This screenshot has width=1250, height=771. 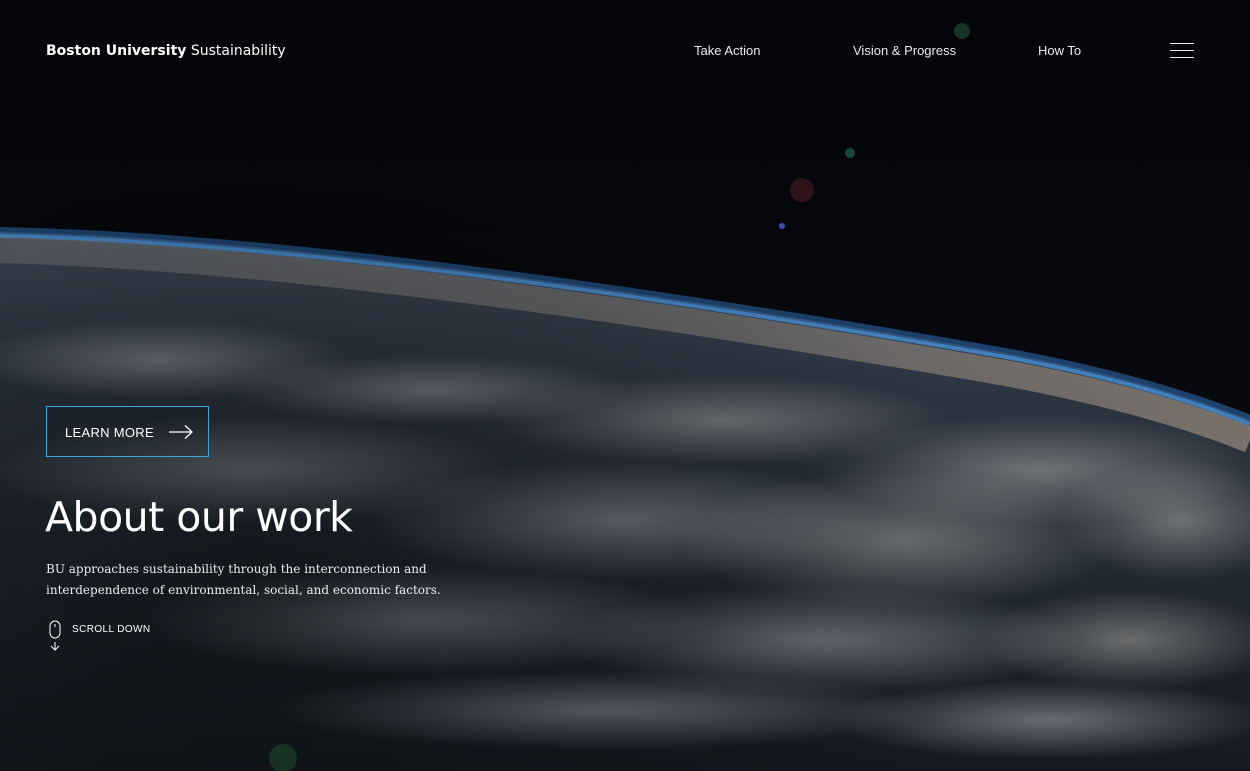 I want to click on site-logo: Boston University Sustainability, so click(x=166, y=51).